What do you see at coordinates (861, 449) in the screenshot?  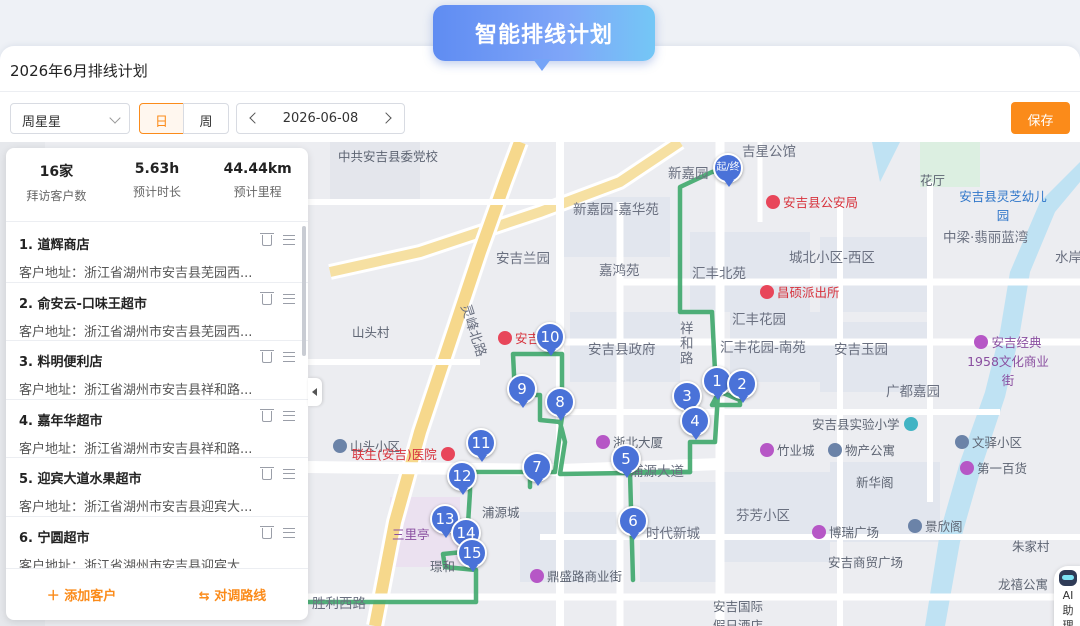 I see `poi-label: 物产公寓` at bounding box center [861, 449].